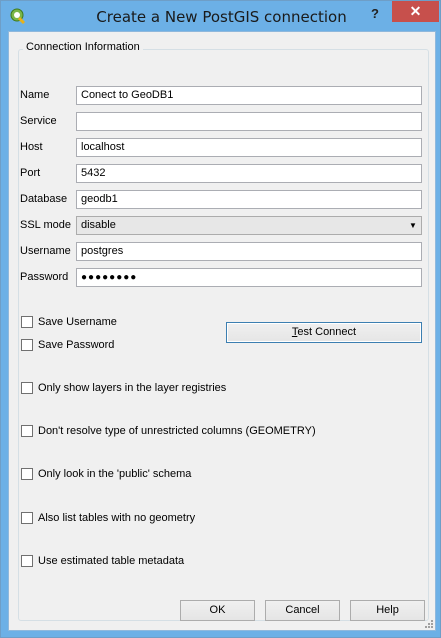 This screenshot has width=441, height=638. I want to click on dont-resolve-checkbox, so click(27, 431).